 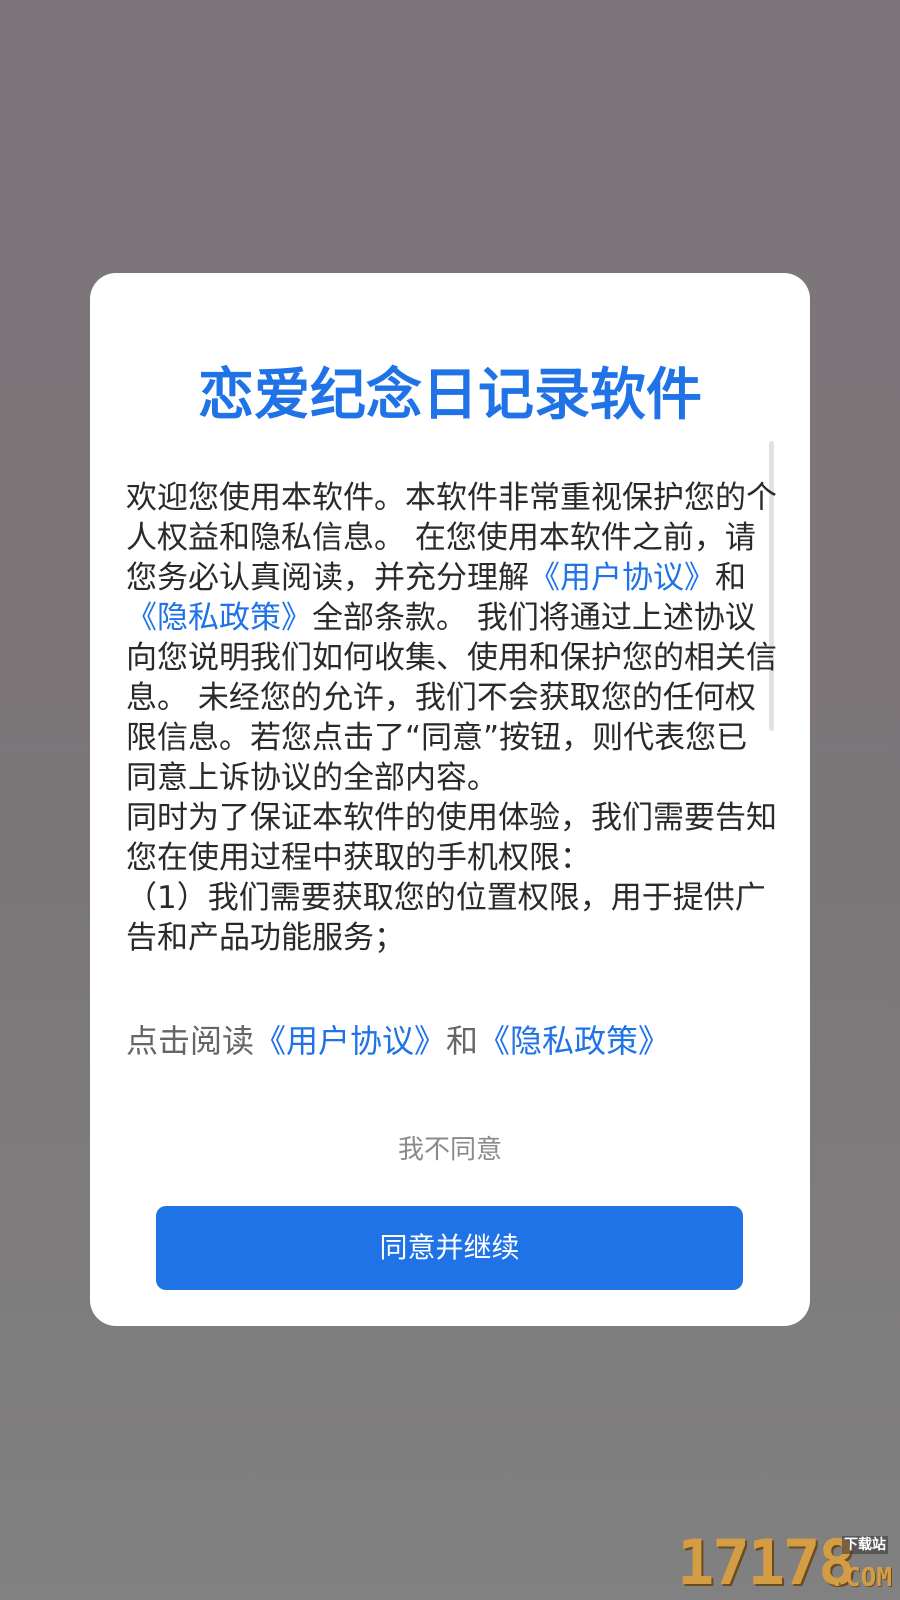 What do you see at coordinates (450, 1149) in the screenshot?
I see `disagree-button: 我不同意` at bounding box center [450, 1149].